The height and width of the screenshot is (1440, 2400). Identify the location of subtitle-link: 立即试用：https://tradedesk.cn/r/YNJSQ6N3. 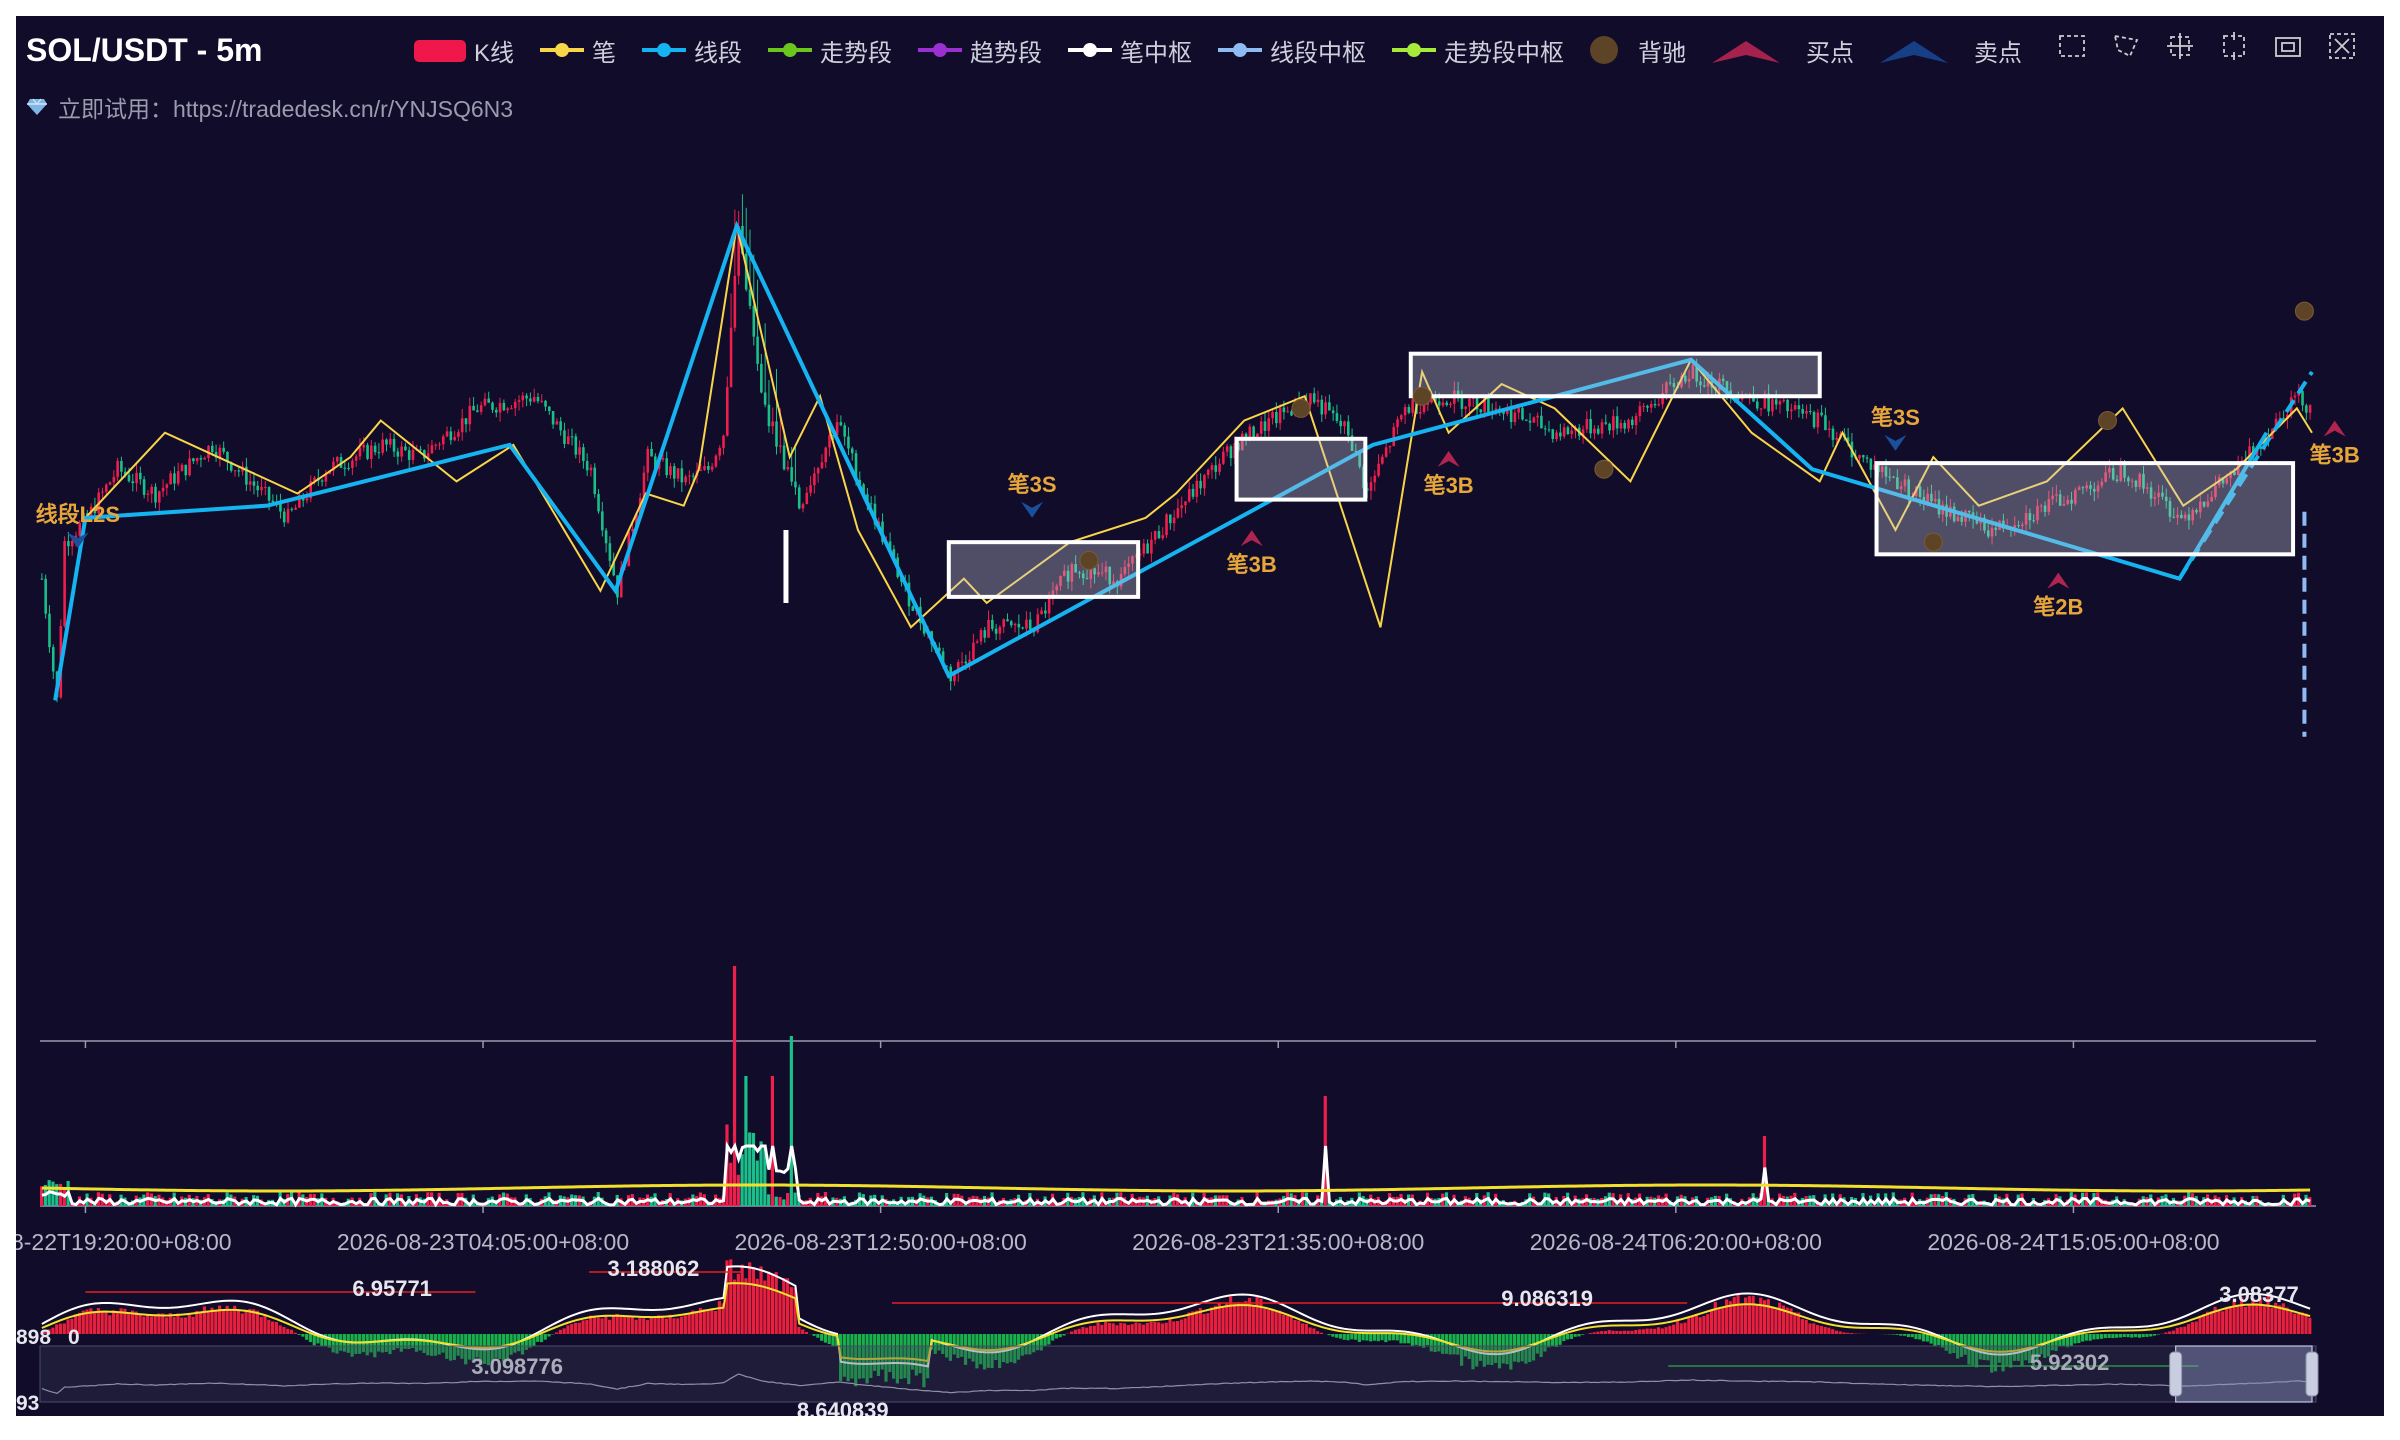
(285, 107).